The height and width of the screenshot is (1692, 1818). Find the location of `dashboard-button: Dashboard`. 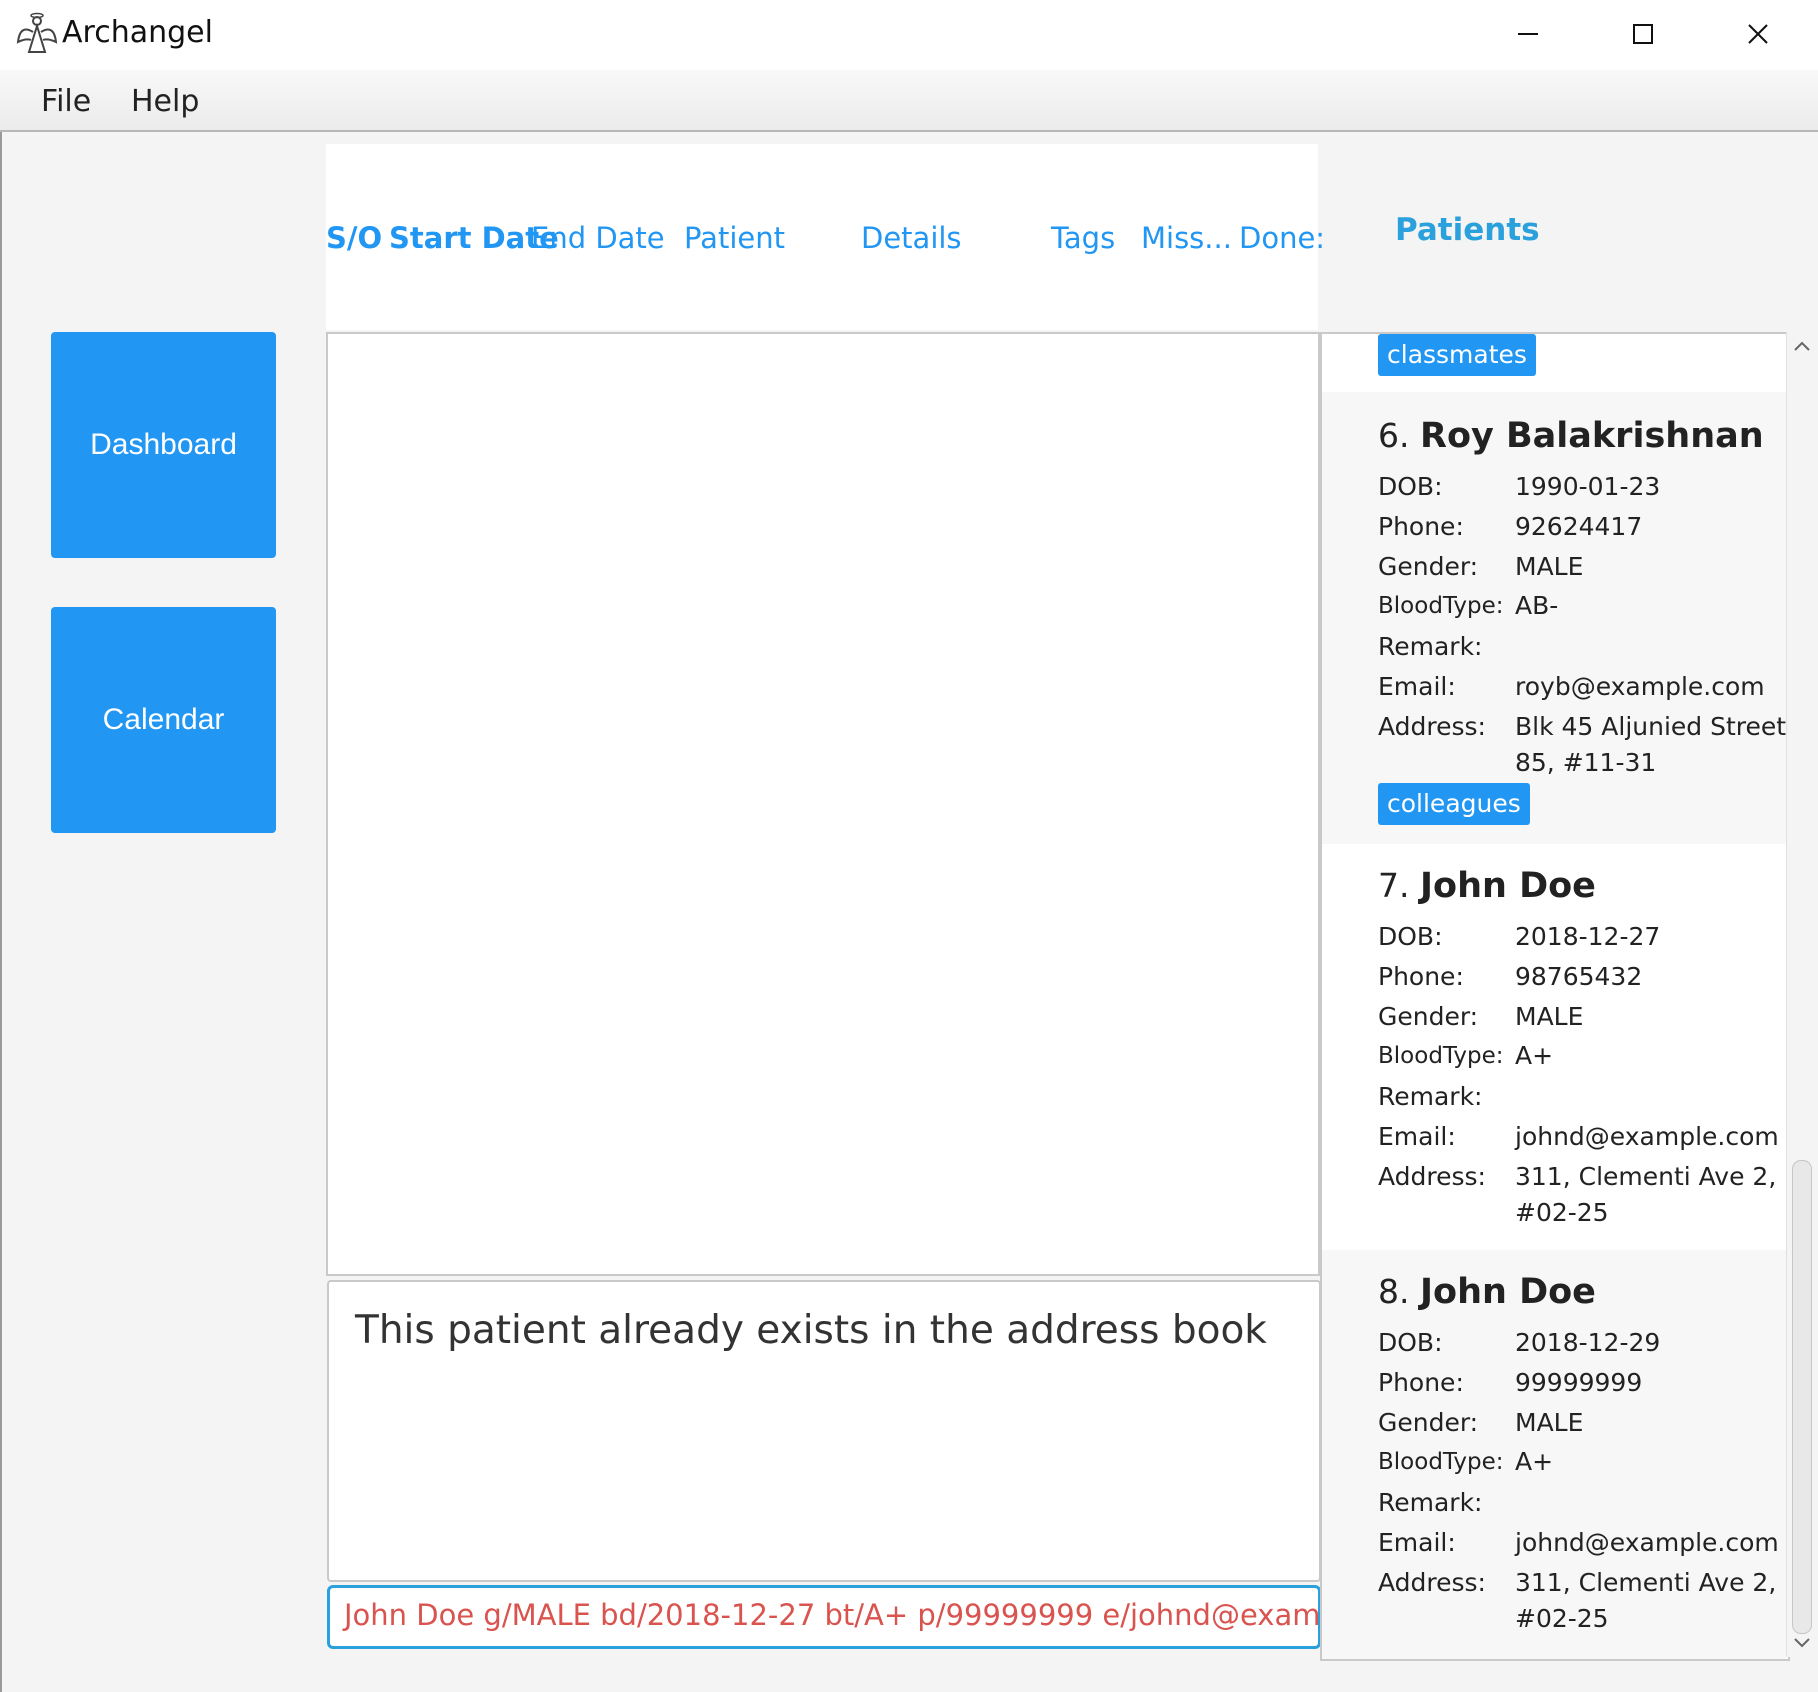

dashboard-button: Dashboard is located at coordinates (163, 445).